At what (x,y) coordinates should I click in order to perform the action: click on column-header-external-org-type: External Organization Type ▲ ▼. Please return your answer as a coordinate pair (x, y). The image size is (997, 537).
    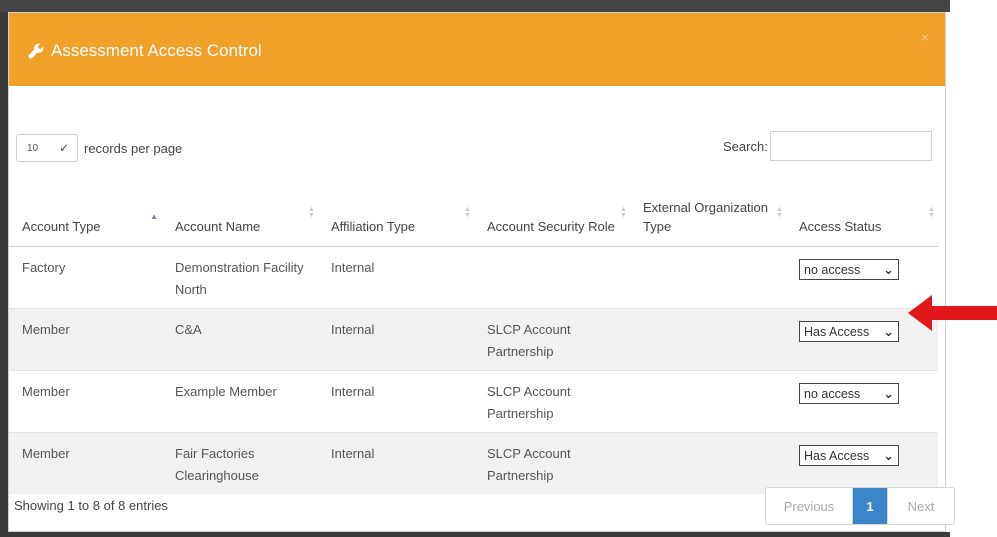
    Looking at the image, I should click on (708, 213).